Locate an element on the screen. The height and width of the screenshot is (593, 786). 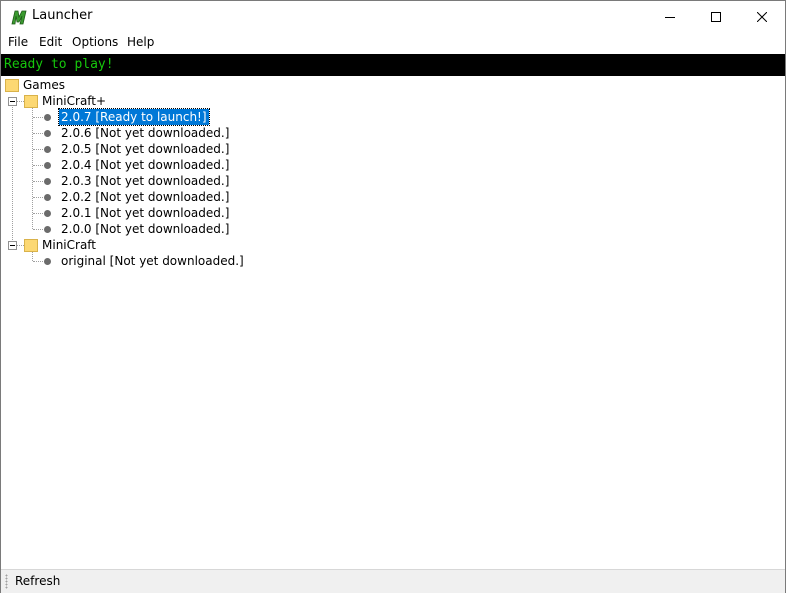
maximize-button is located at coordinates (716, 16).